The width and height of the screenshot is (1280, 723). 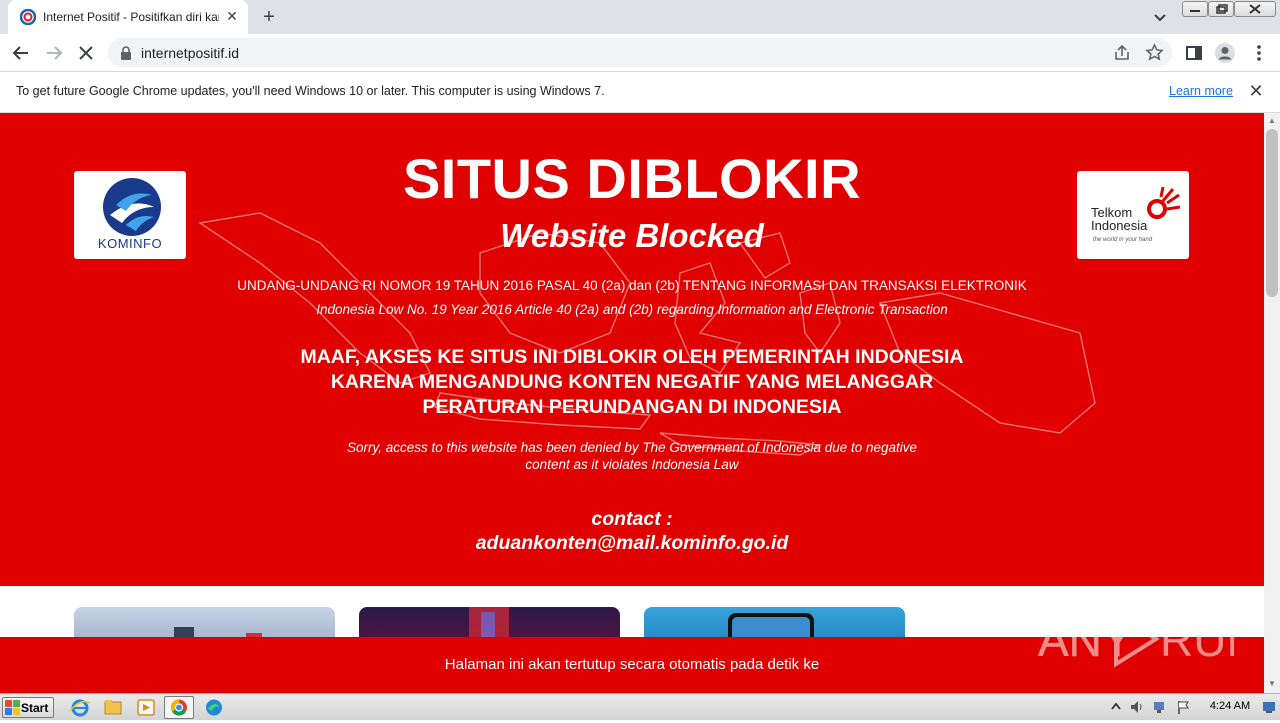 I want to click on chrome-taskbar-button, so click(x=179, y=707).